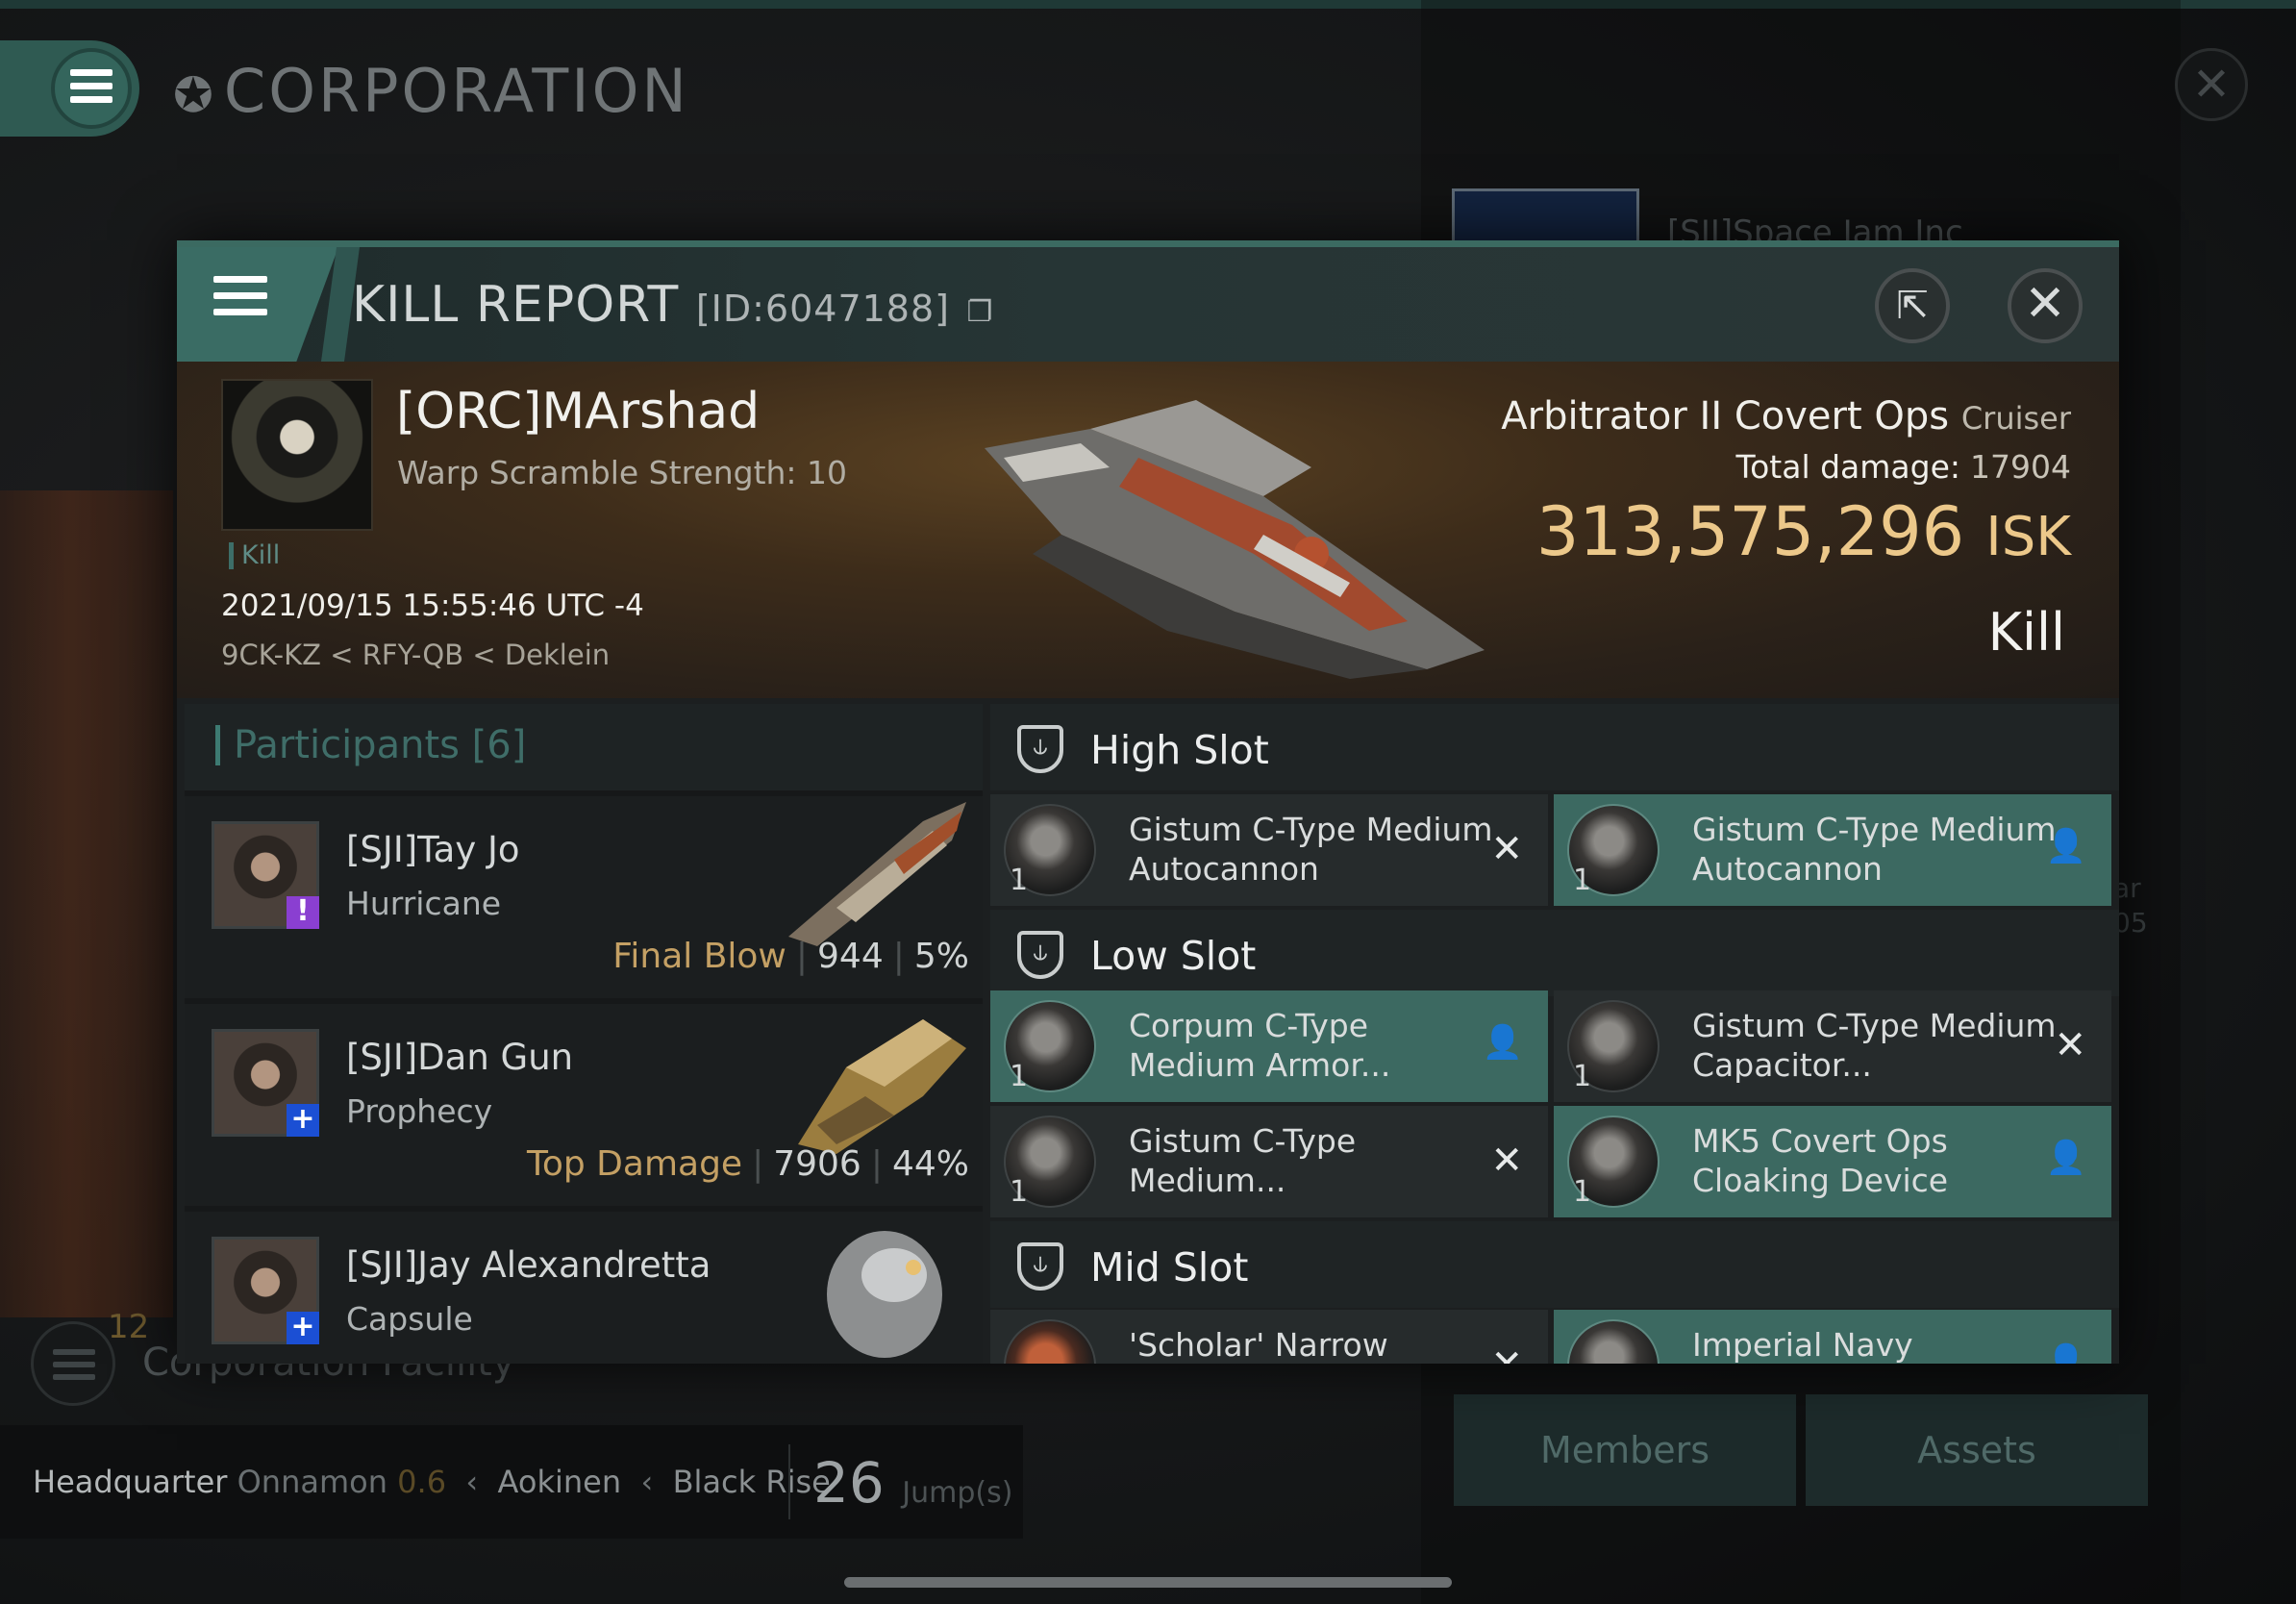 This screenshot has width=2296, height=1604. I want to click on kill-tag: Kill, so click(254, 555).